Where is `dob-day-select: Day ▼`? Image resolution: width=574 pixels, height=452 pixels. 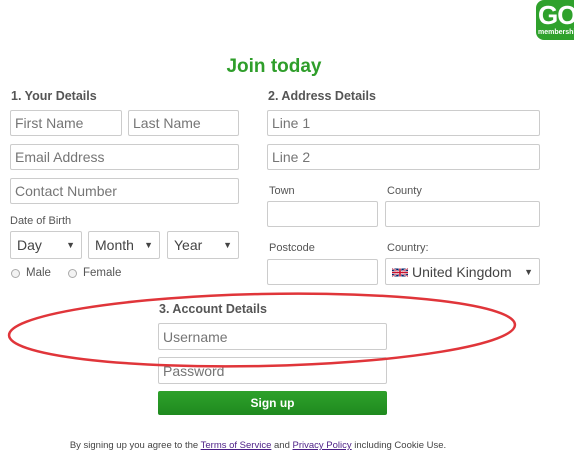 dob-day-select: Day ▼ is located at coordinates (46, 245).